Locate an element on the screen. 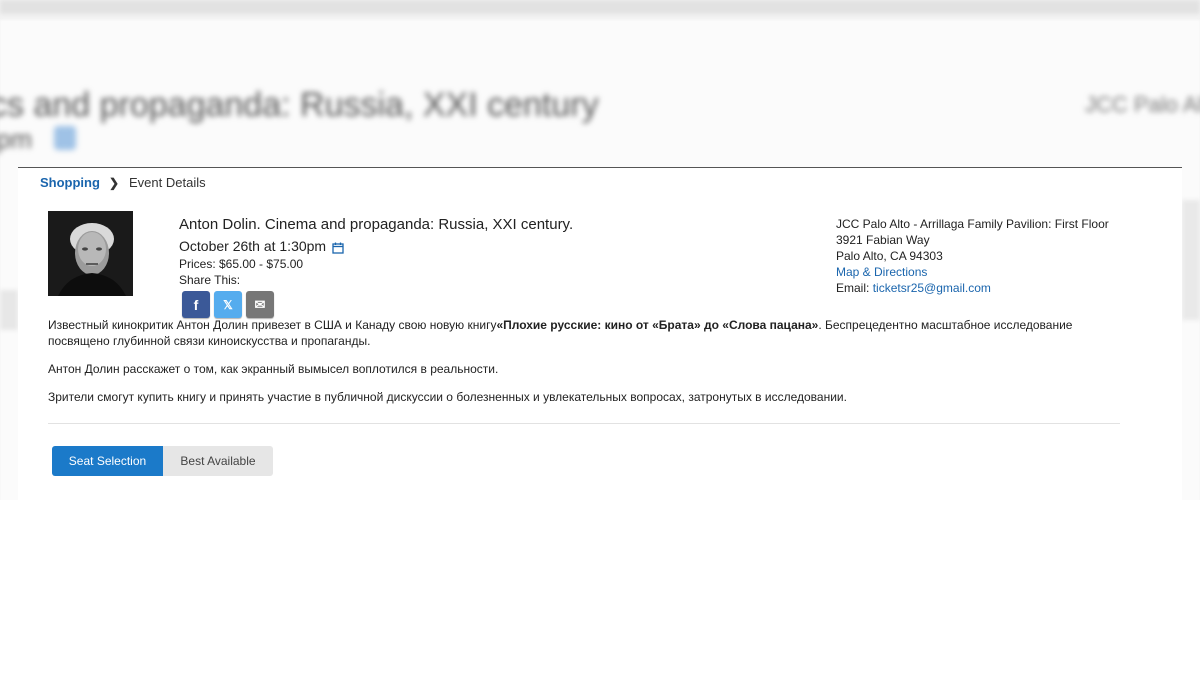  calendar-icon is located at coordinates (338, 247).